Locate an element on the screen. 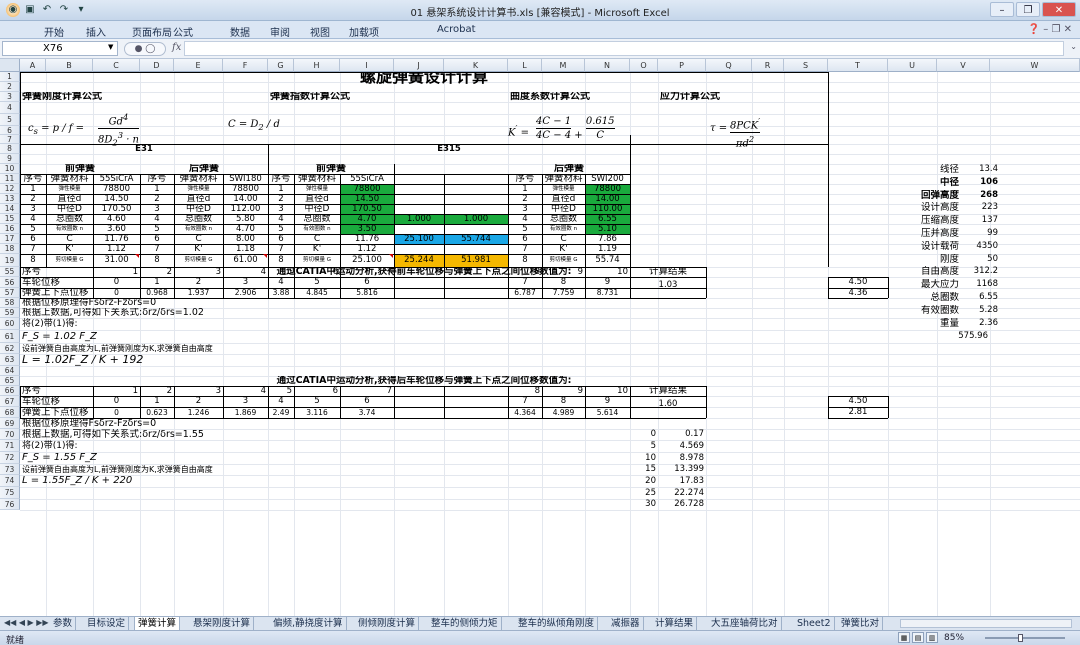 This screenshot has height=645, width=1080. row-header: 61 is located at coordinates (10, 336).